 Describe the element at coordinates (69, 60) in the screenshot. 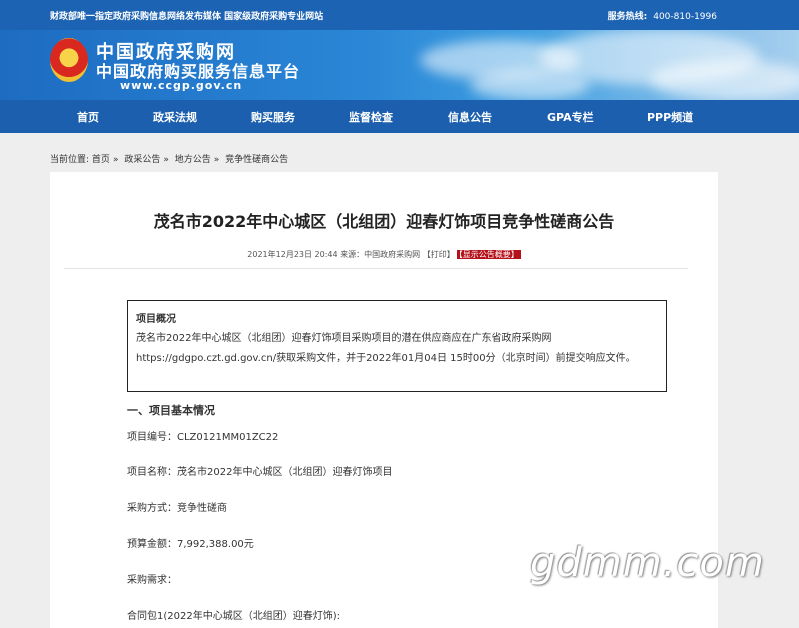

I see `national-emblem-icon` at that location.